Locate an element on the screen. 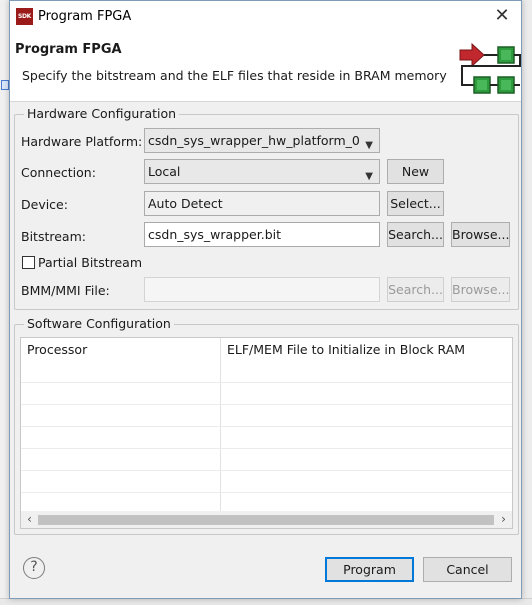  close-icon: ✕ is located at coordinates (502, 16).